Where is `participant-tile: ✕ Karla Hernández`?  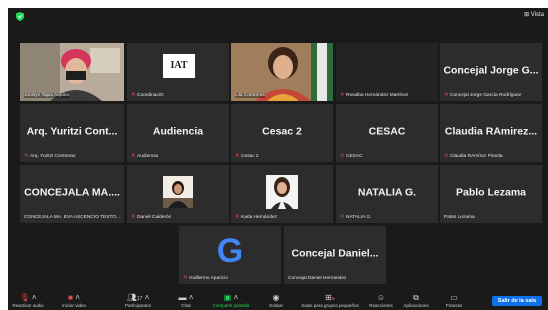
participant-tile: ✕ Karla Hernández is located at coordinates (282, 194).